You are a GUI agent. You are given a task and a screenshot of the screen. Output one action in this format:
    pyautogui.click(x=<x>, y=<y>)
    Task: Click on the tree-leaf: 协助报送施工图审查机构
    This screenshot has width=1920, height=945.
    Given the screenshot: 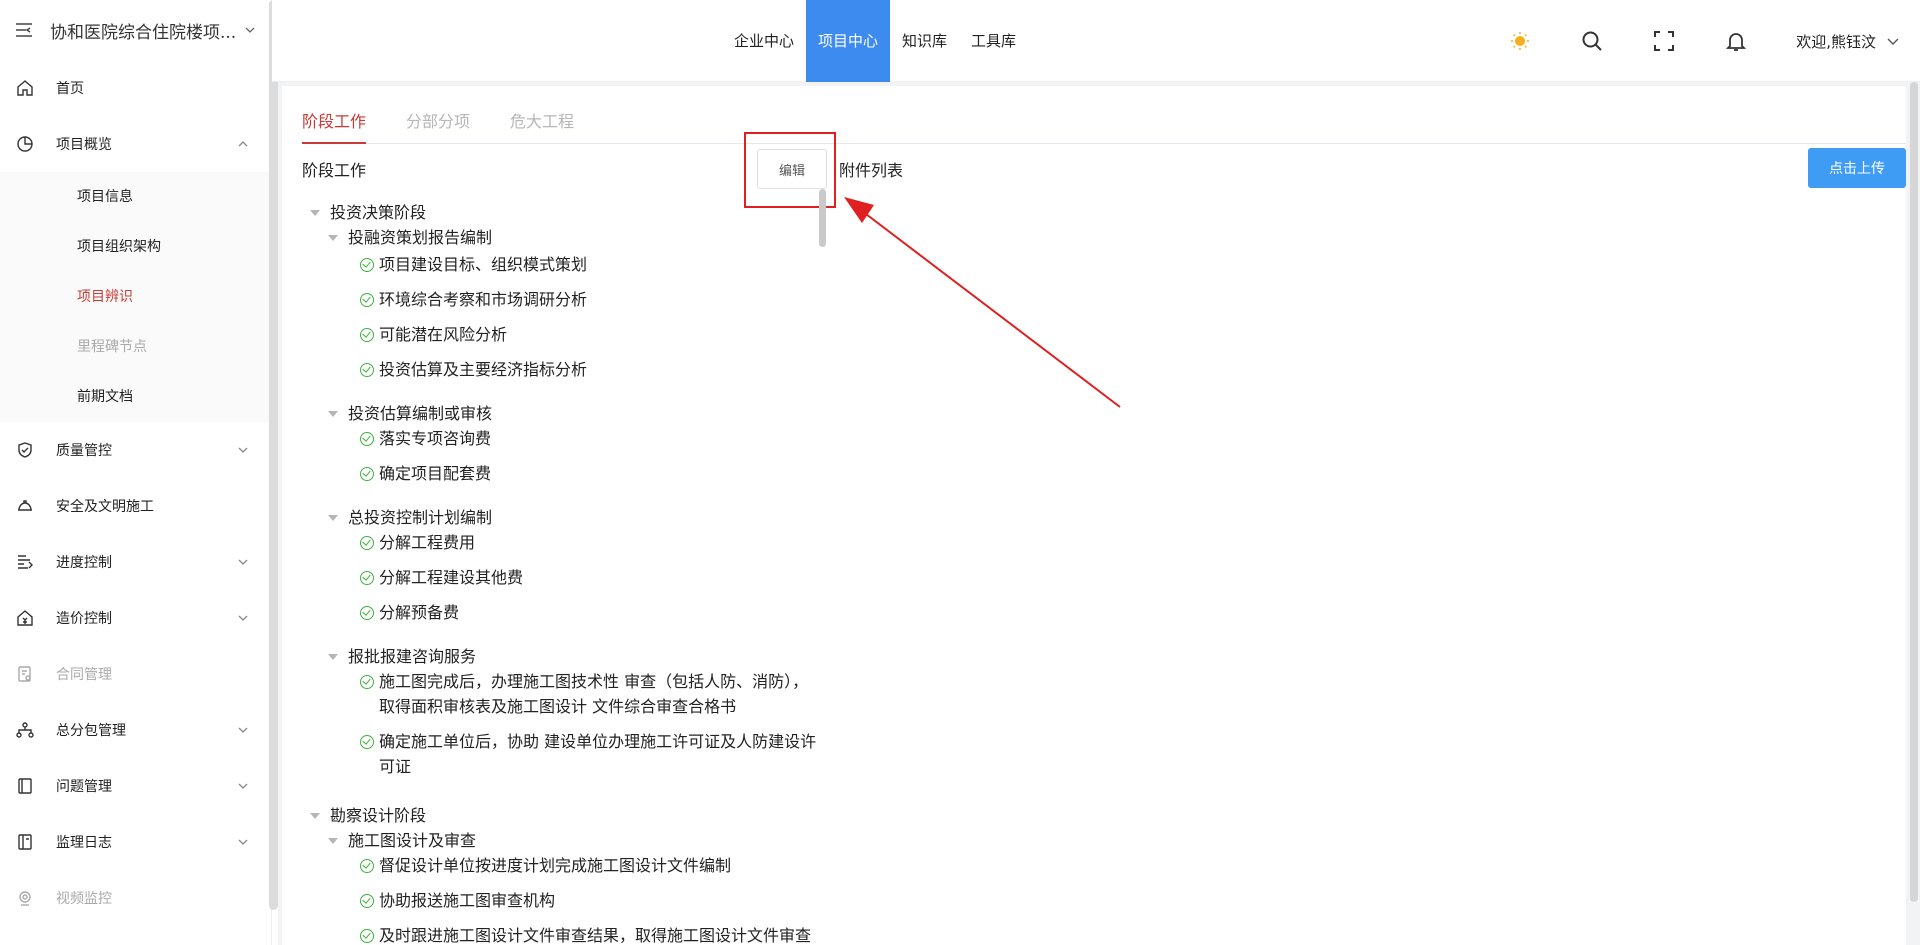 What is the action you would take?
    pyautogui.click(x=562, y=900)
    